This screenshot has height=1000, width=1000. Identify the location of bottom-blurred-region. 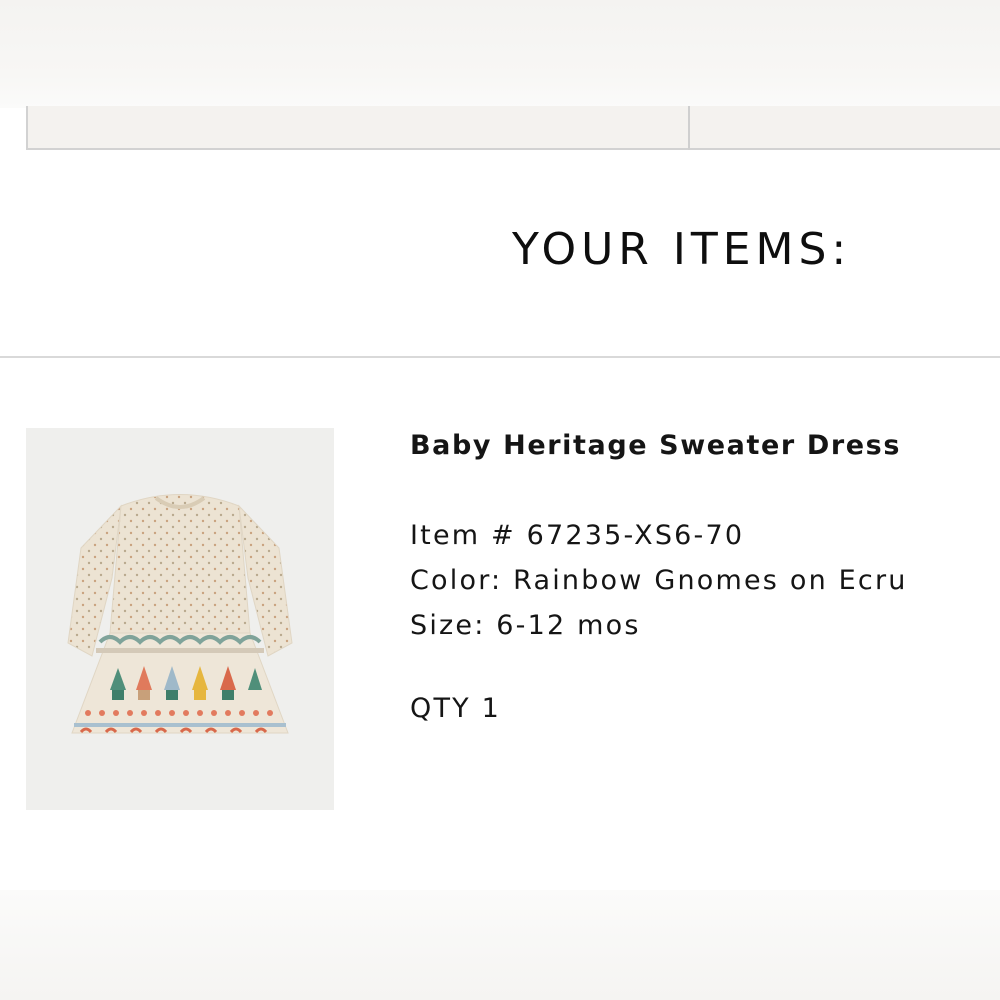
(500, 945).